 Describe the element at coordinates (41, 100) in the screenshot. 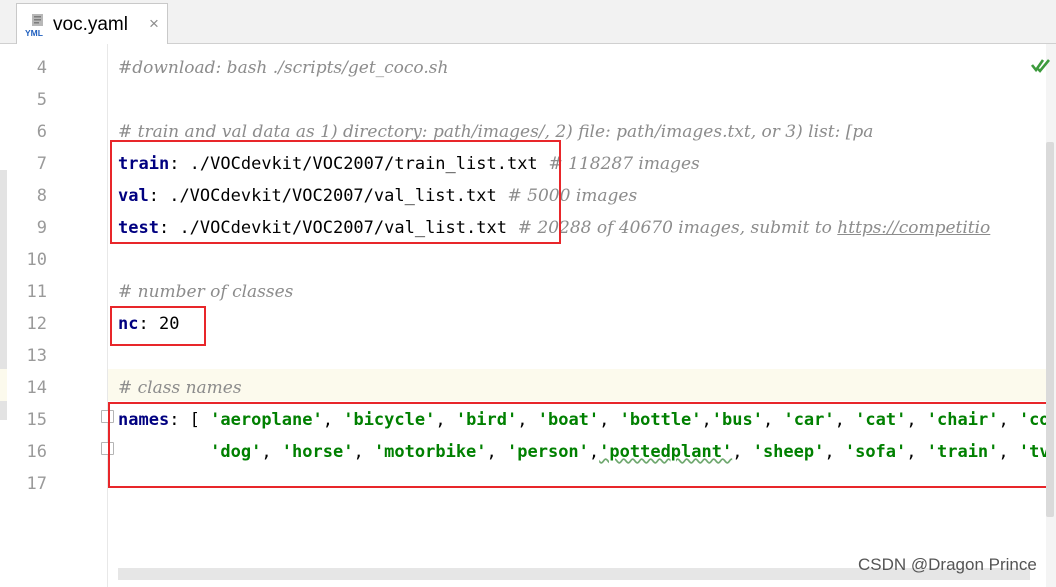

I see `line-number: 5` at that location.